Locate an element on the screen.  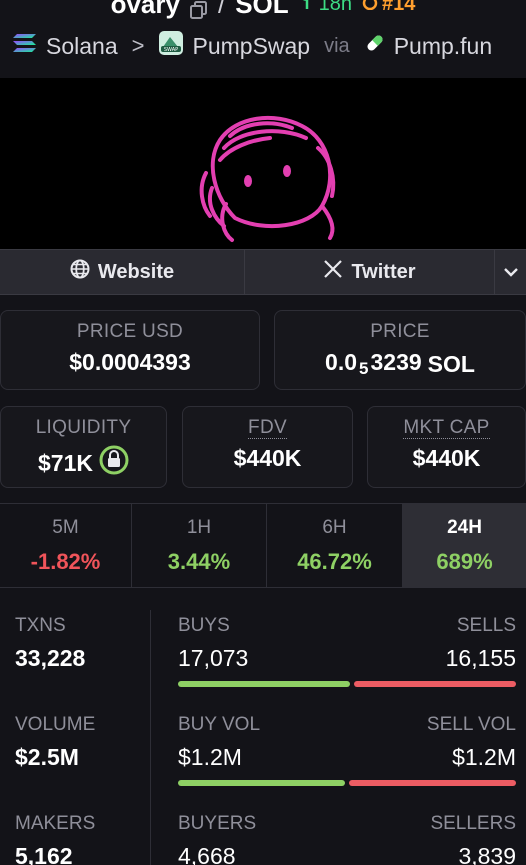
tab-1h: 1H 3.44% is located at coordinates (199, 545).